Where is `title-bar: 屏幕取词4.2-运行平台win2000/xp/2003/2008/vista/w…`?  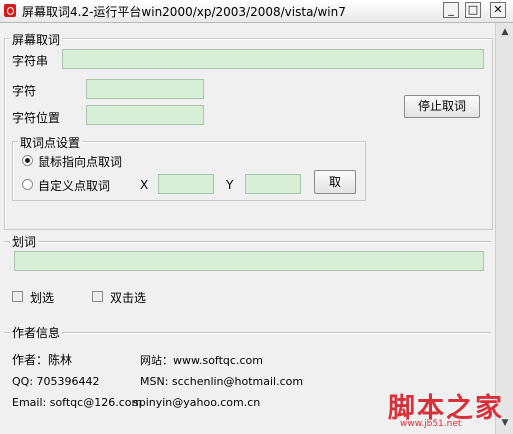
title-bar: 屏幕取词4.2-运行平台win2000/xp/2003/2008/vista/w… is located at coordinates (256, 11).